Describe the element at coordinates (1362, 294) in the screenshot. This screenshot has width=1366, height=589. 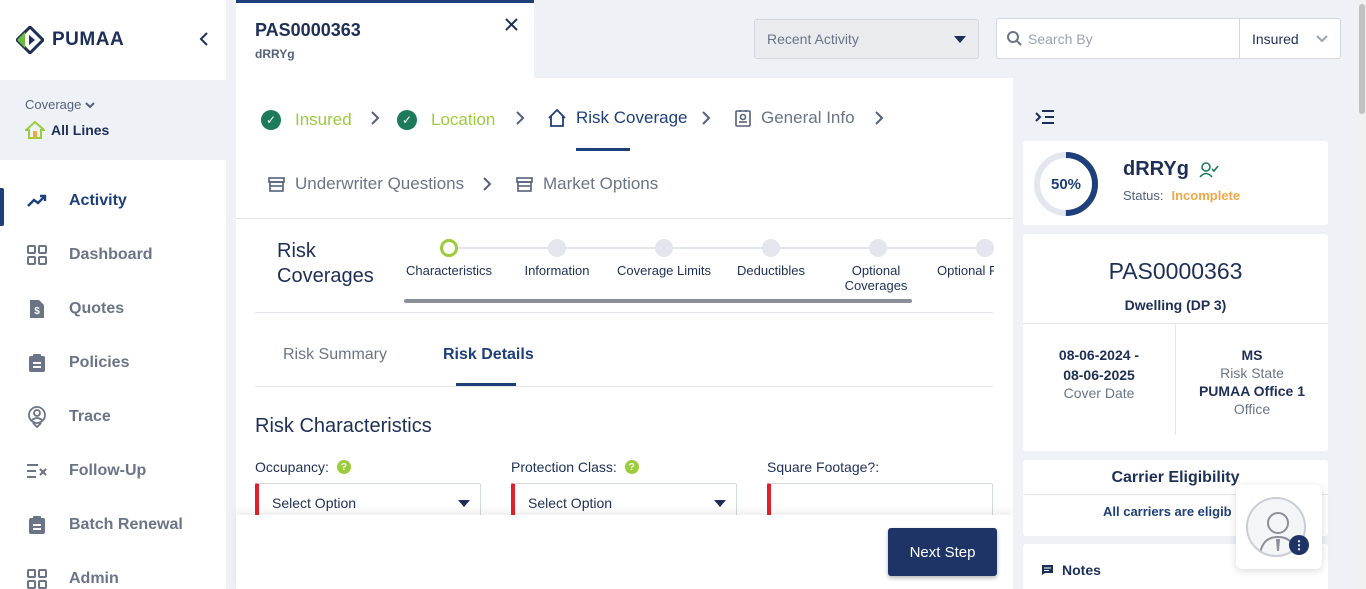
I see `page-scrollbar` at that location.